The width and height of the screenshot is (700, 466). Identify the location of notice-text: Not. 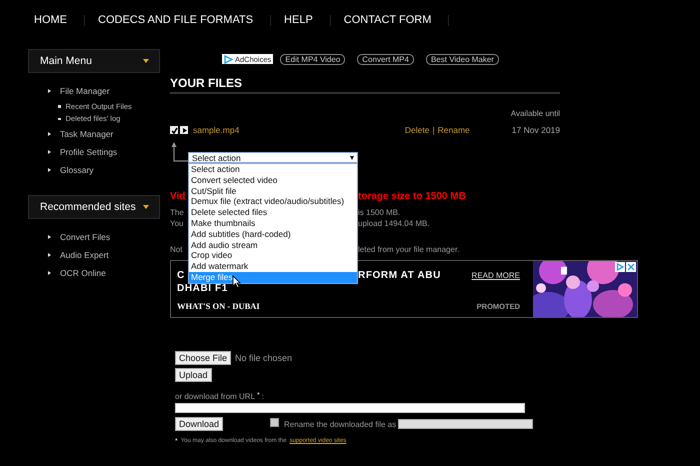
(177, 249).